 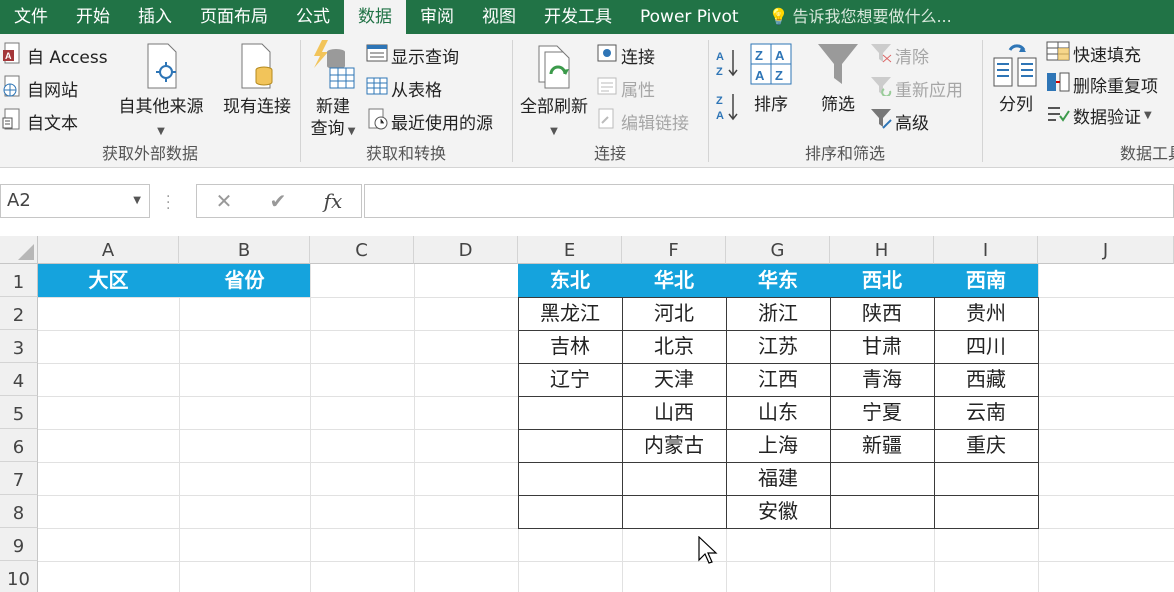 I want to click on column-header-d: D, so click(x=466, y=250).